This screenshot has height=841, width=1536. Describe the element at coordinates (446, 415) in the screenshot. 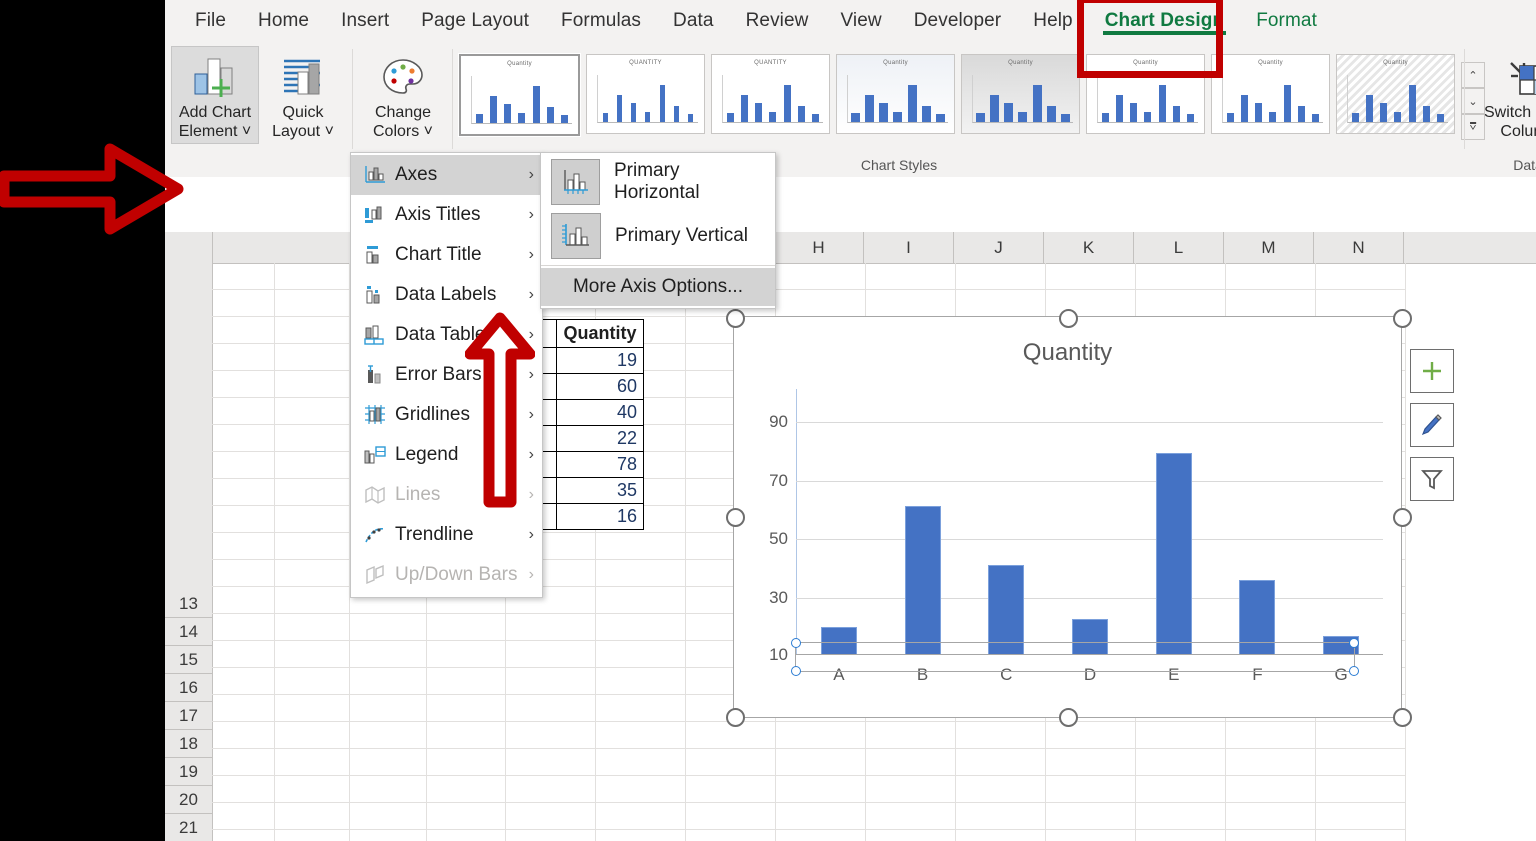

I see `menu-item-gridlines: Gridlines ›` at that location.